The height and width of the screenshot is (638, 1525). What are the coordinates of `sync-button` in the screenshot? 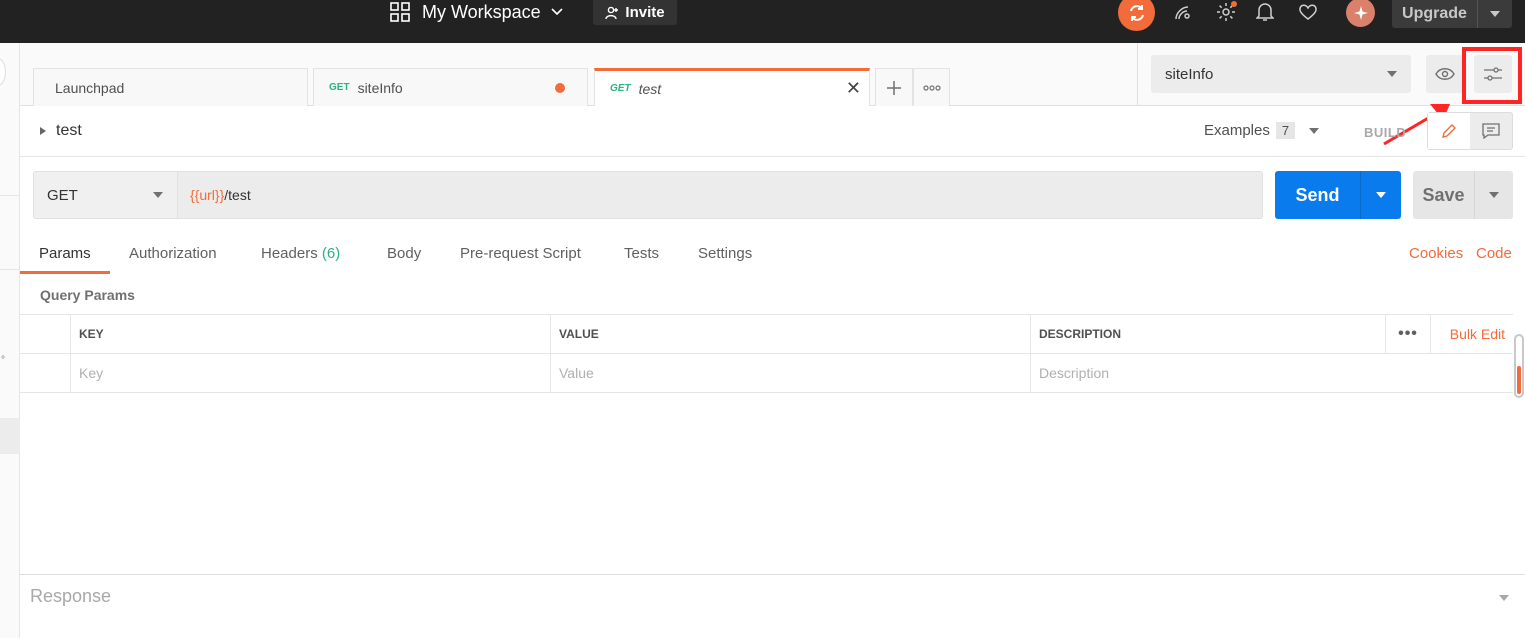 It's located at (1136, 15).